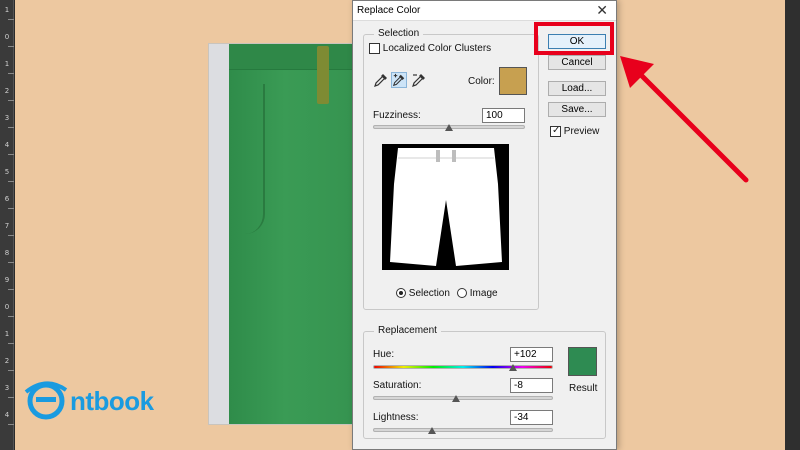  I want to click on selection-color-swatch, so click(513, 81).